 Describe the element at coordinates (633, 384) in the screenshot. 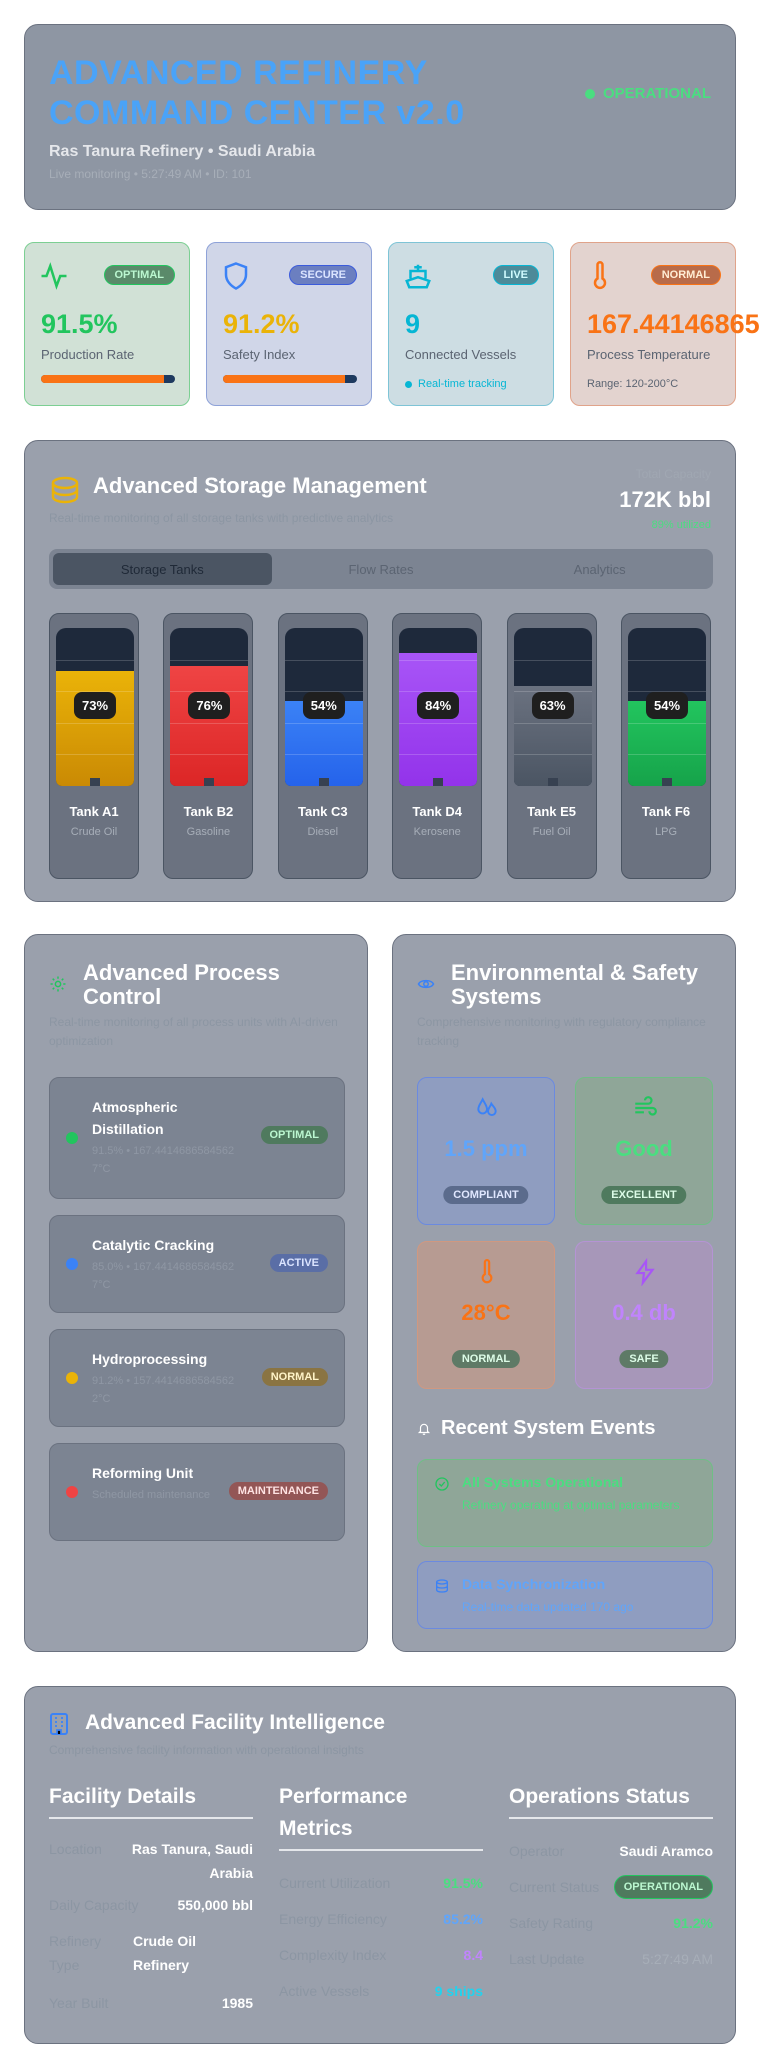

I see `range-text: Range: 120-200°C` at that location.